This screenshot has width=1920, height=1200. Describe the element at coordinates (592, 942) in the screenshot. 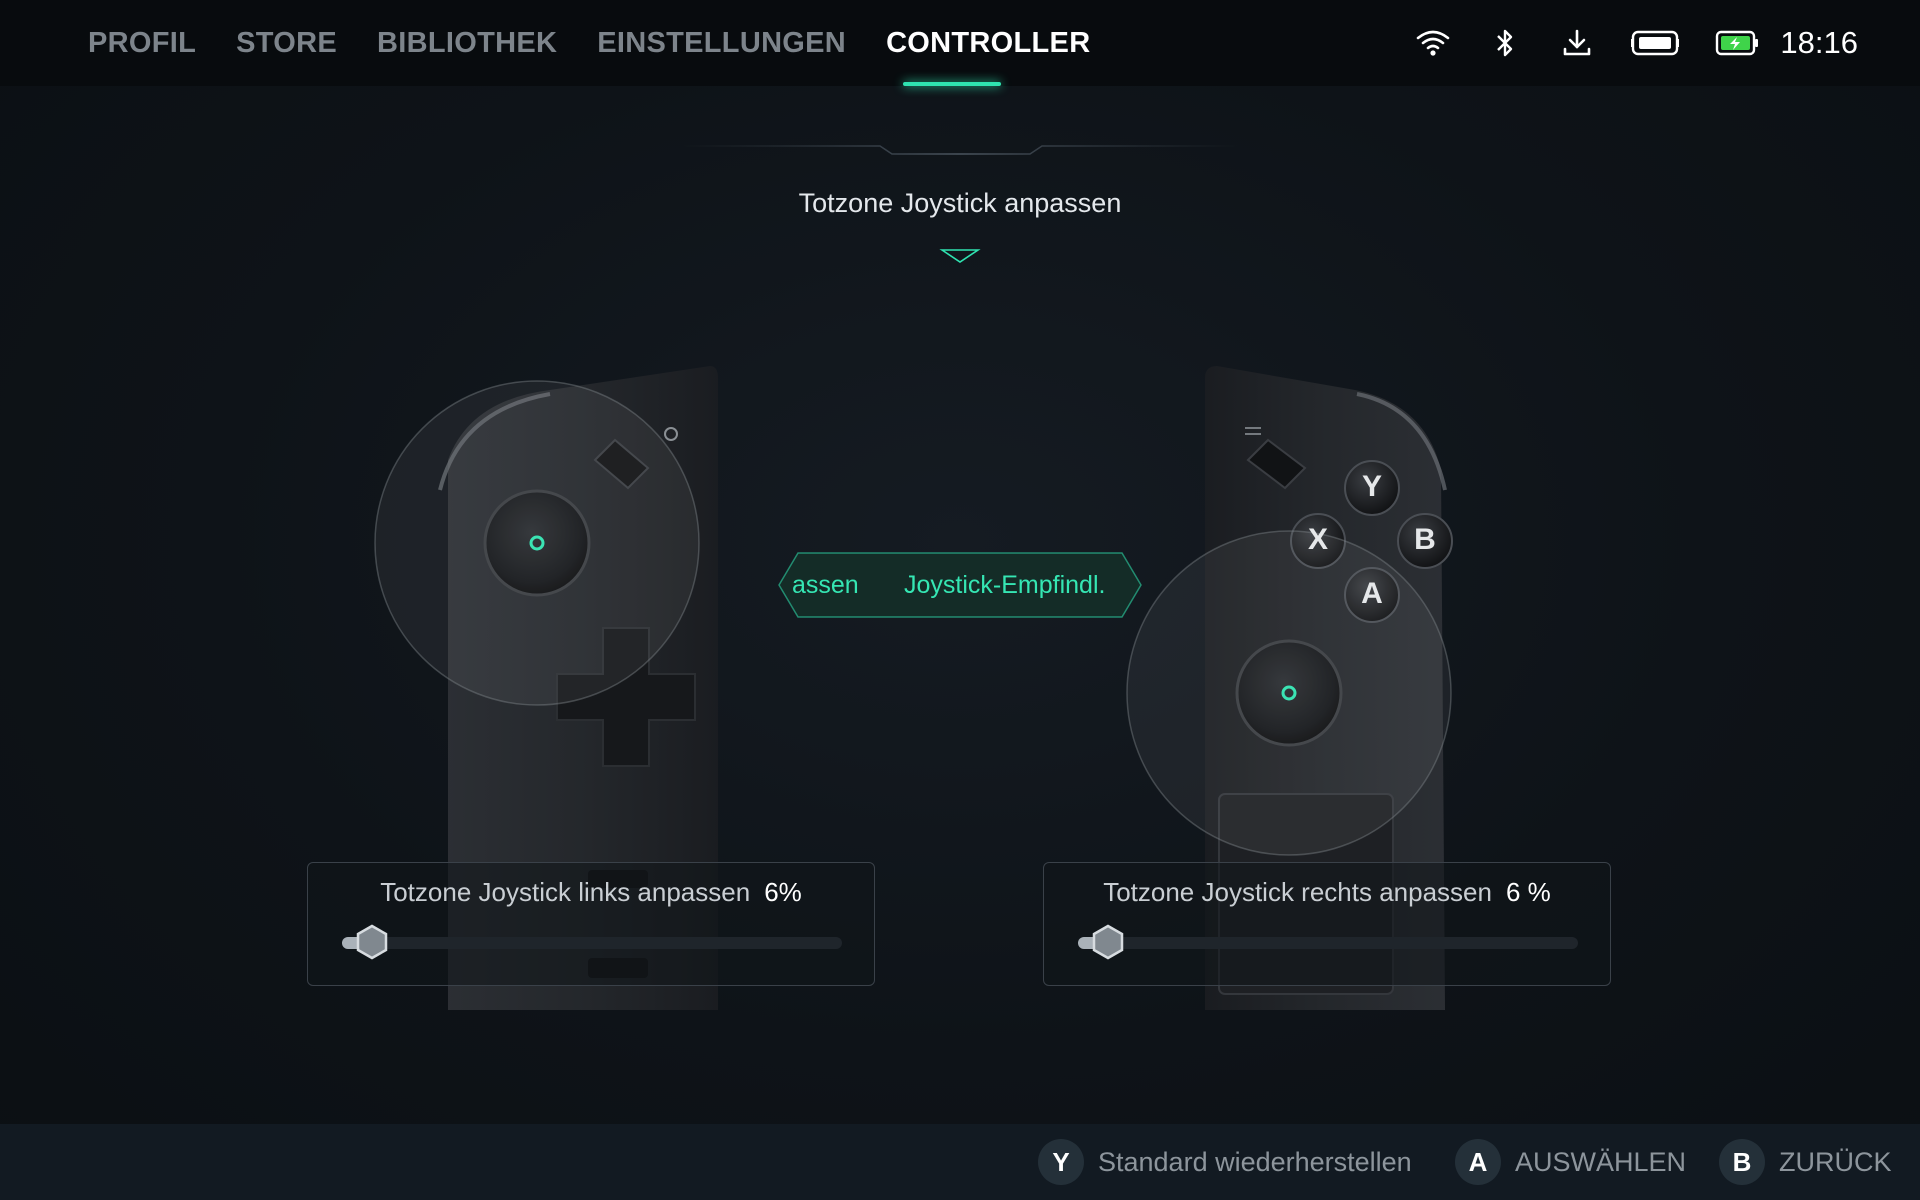

I see `left-deadzone-slider` at that location.